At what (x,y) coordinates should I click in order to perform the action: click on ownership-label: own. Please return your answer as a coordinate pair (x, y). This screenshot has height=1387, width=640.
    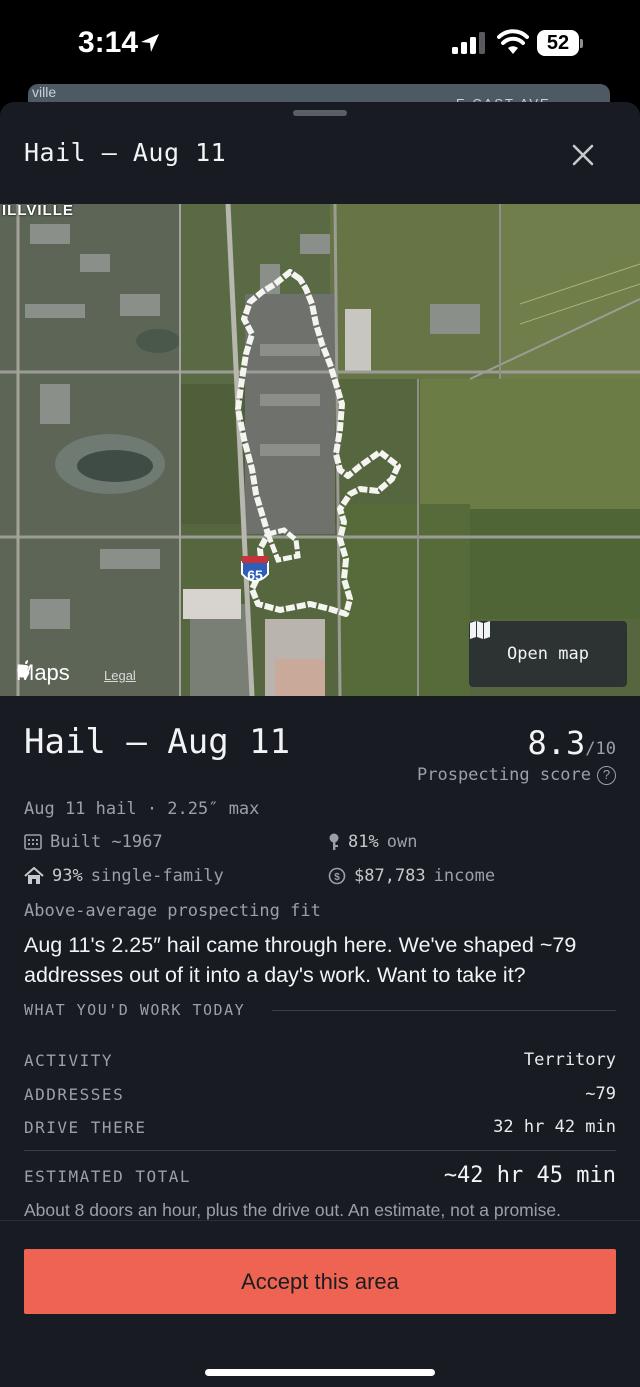
    Looking at the image, I should click on (402, 842).